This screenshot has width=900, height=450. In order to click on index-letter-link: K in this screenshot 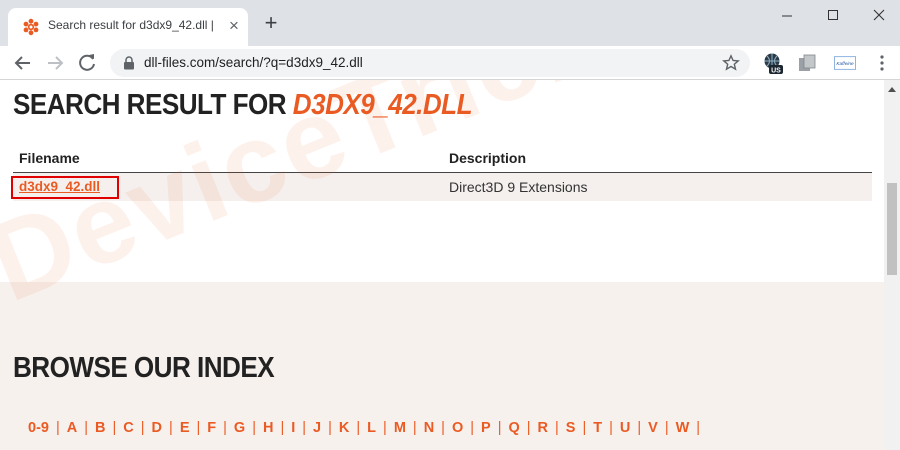, I will do `click(344, 428)`.